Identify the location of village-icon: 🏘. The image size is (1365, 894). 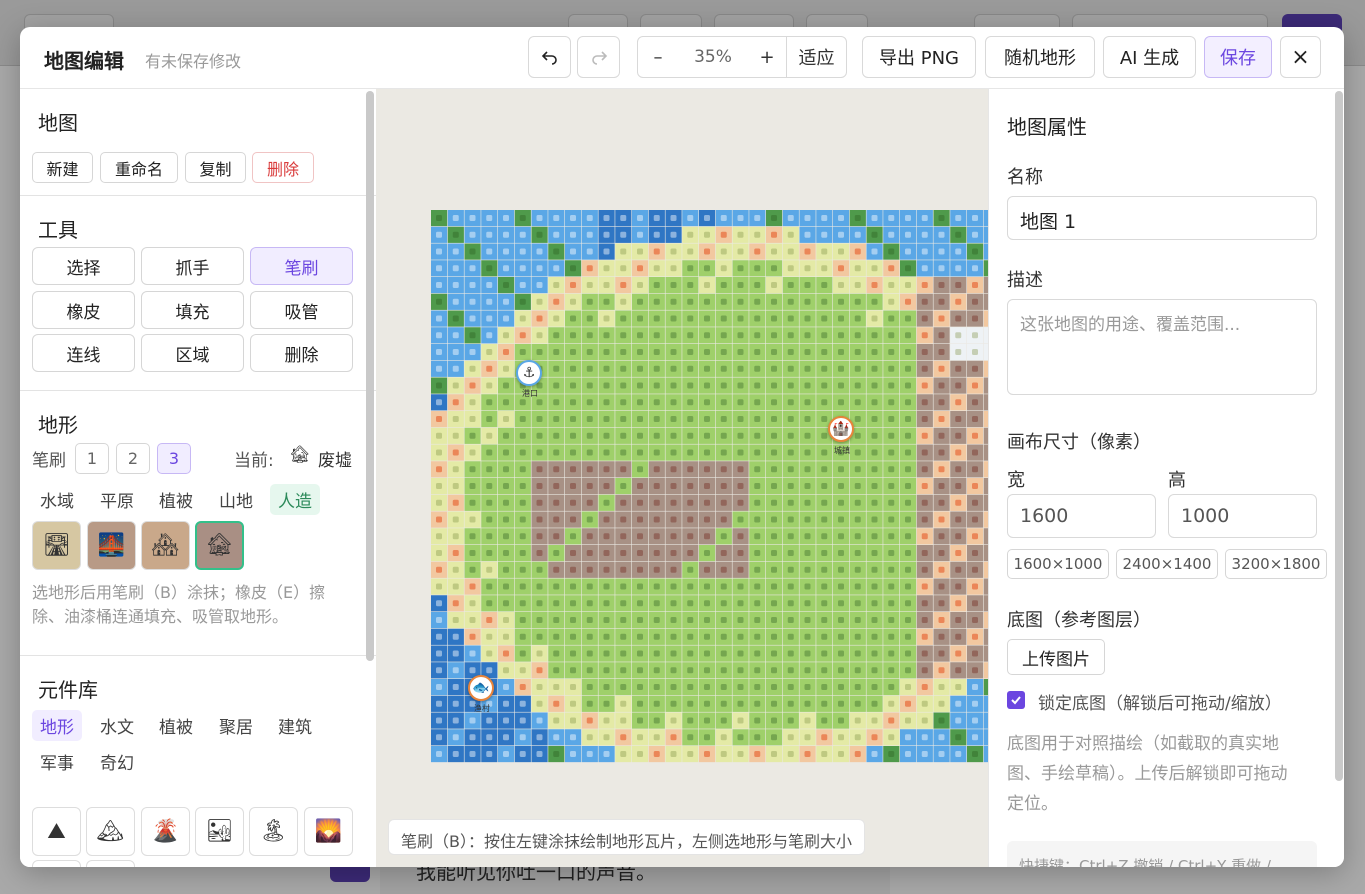
(165, 545).